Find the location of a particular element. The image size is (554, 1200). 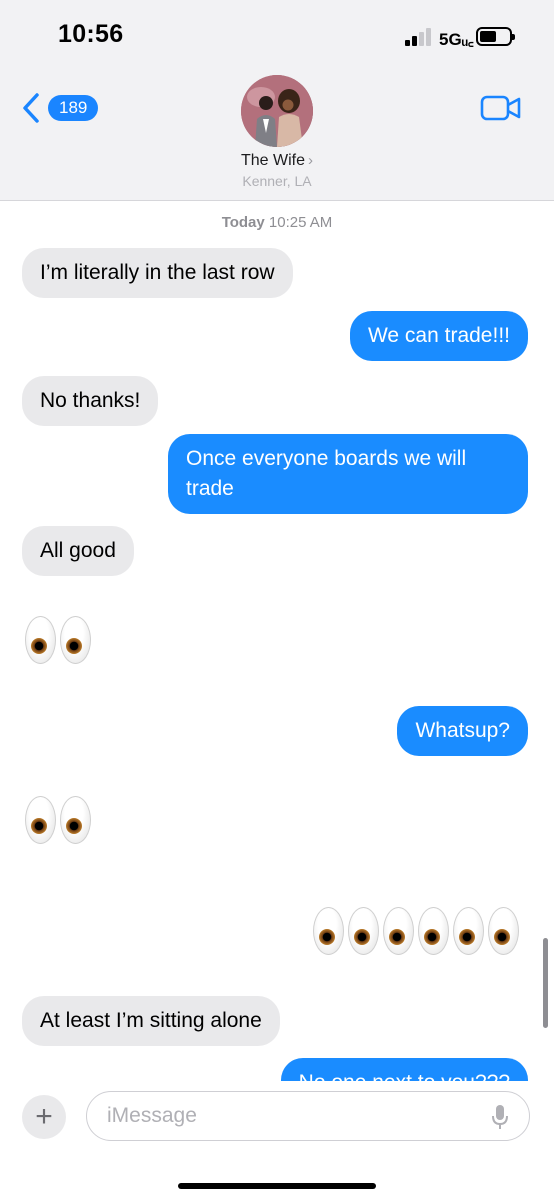

signal-icon is located at coordinates (418, 37).